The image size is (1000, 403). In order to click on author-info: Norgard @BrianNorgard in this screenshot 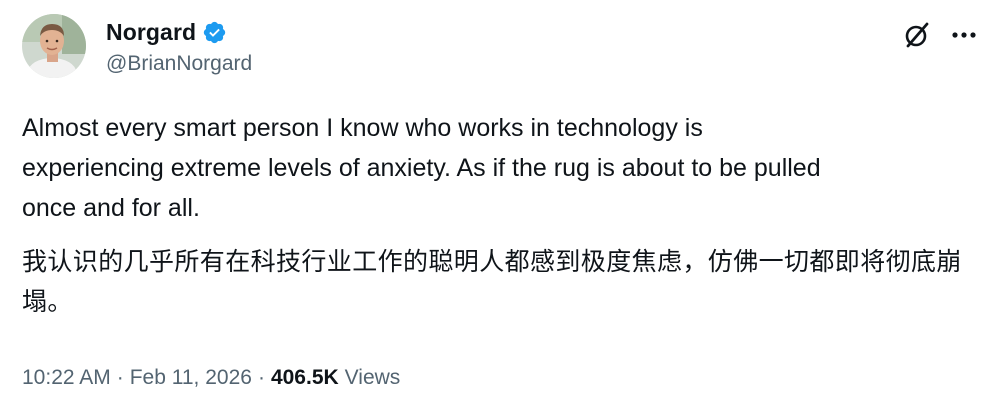, I will do `click(179, 47)`.